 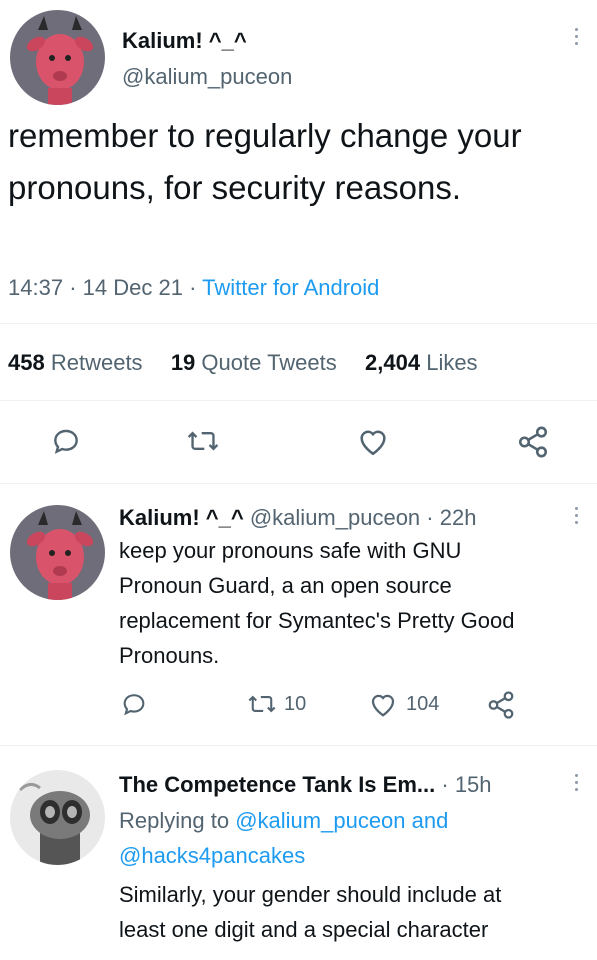 I want to click on tweet-age: 22h, so click(x=458, y=517).